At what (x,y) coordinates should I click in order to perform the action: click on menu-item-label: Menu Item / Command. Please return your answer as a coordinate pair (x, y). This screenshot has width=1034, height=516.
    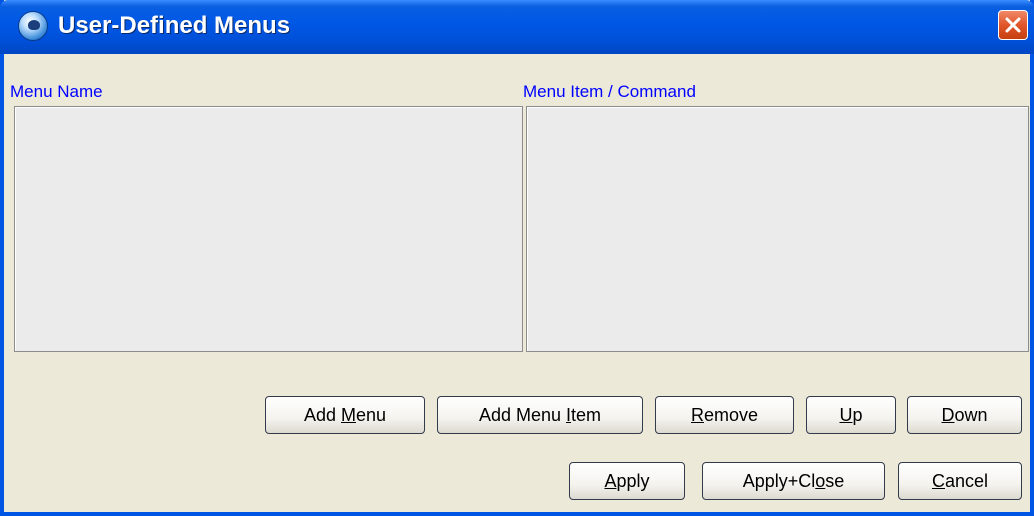
    Looking at the image, I should click on (609, 91).